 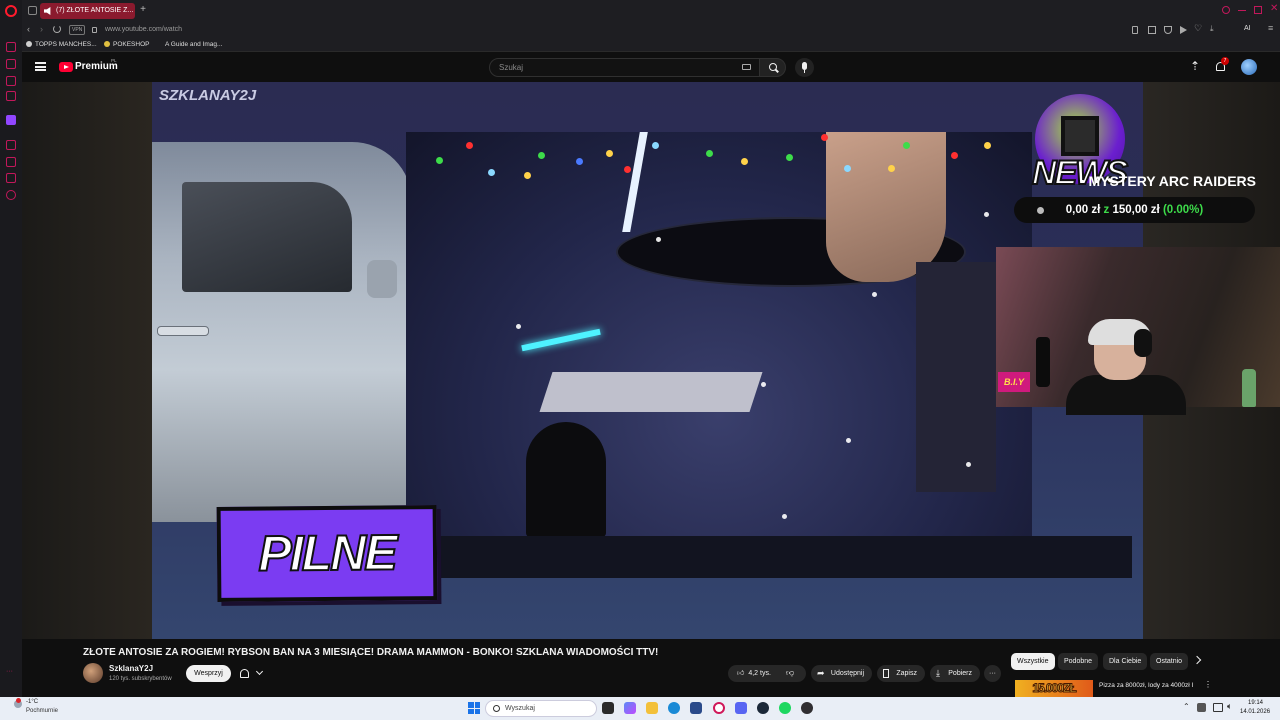 What do you see at coordinates (1152, 30) in the screenshot?
I see `snapshot-icon` at bounding box center [1152, 30].